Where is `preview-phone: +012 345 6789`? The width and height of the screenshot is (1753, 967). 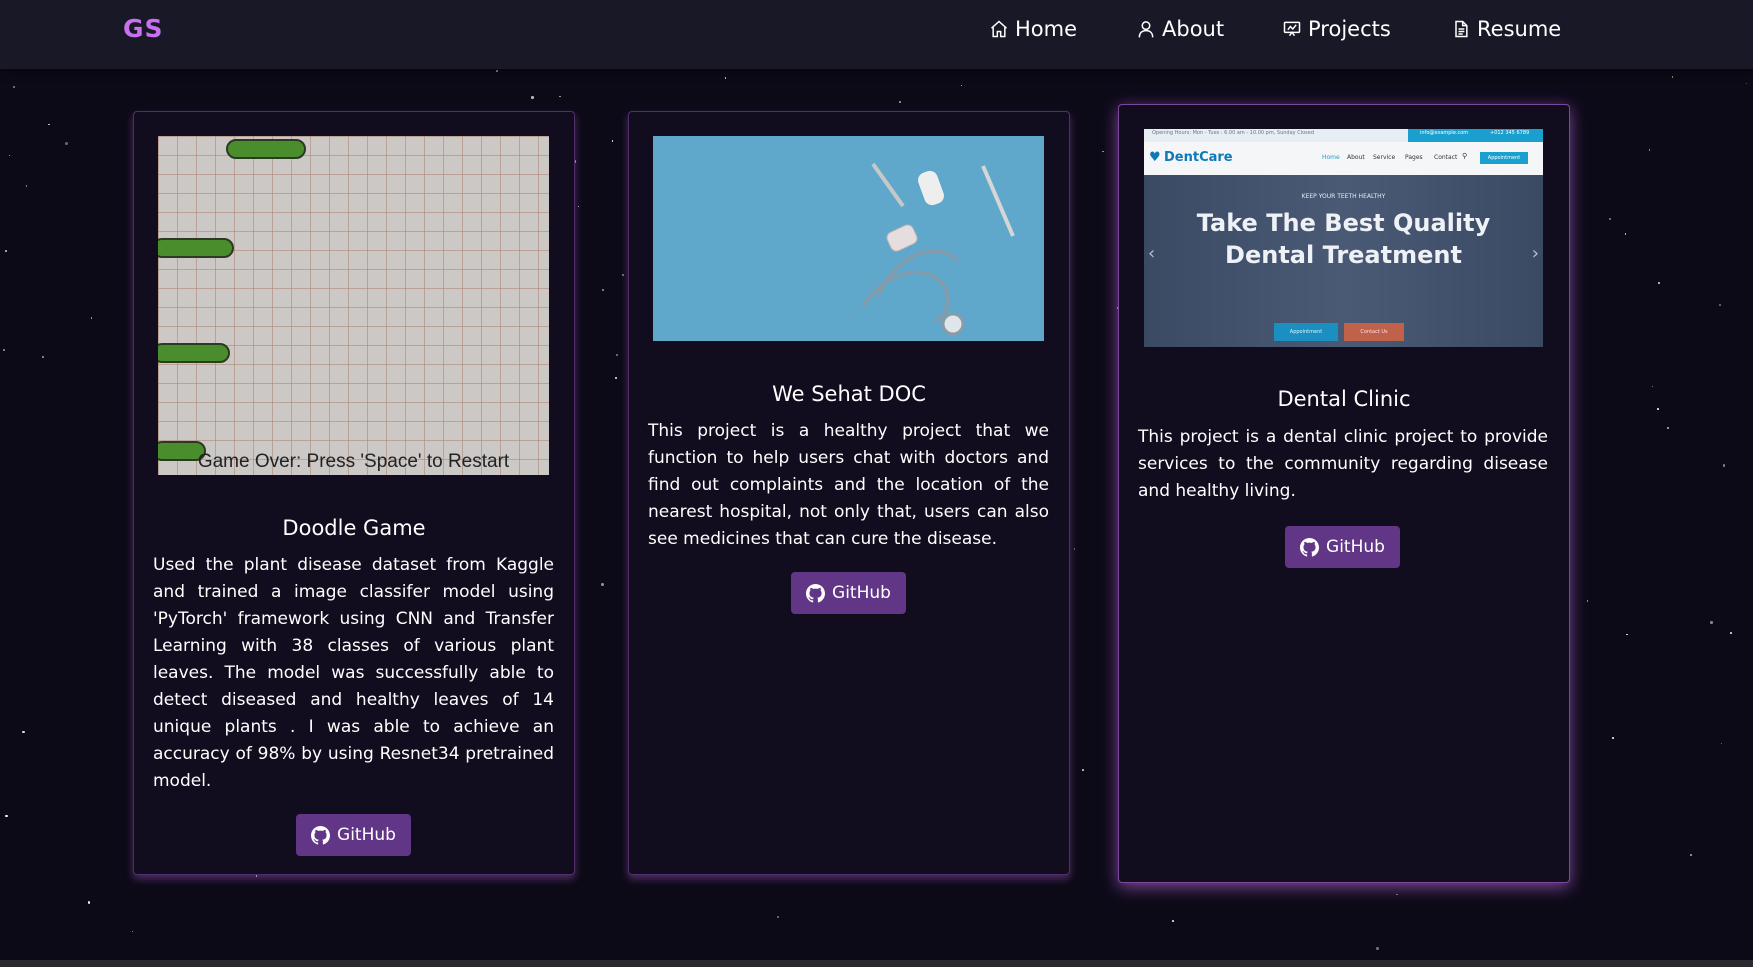
preview-phone: +012 345 6789 is located at coordinates (1510, 133).